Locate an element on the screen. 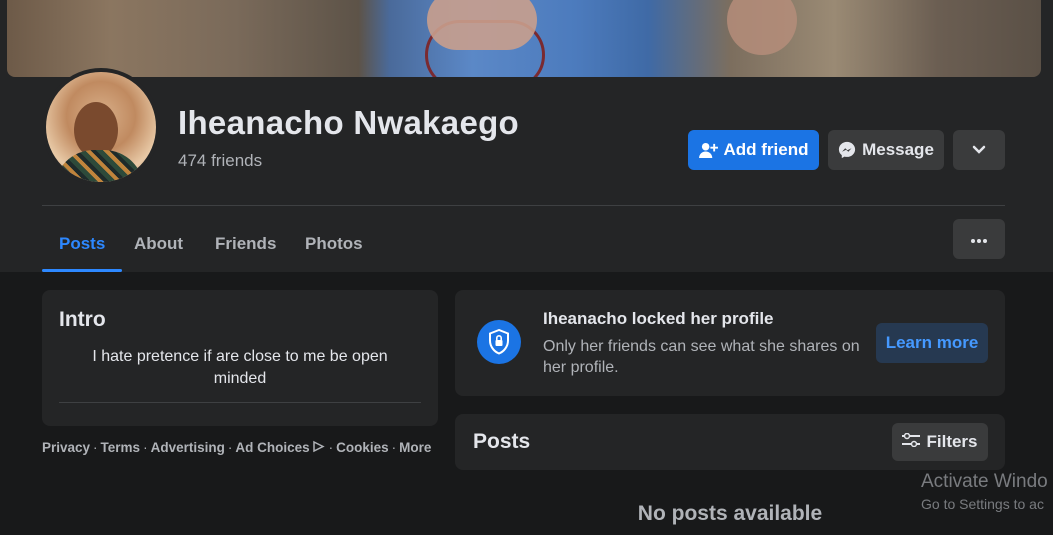 The height and width of the screenshot is (535, 1053). footer-link-terms: Terms is located at coordinates (121, 447).